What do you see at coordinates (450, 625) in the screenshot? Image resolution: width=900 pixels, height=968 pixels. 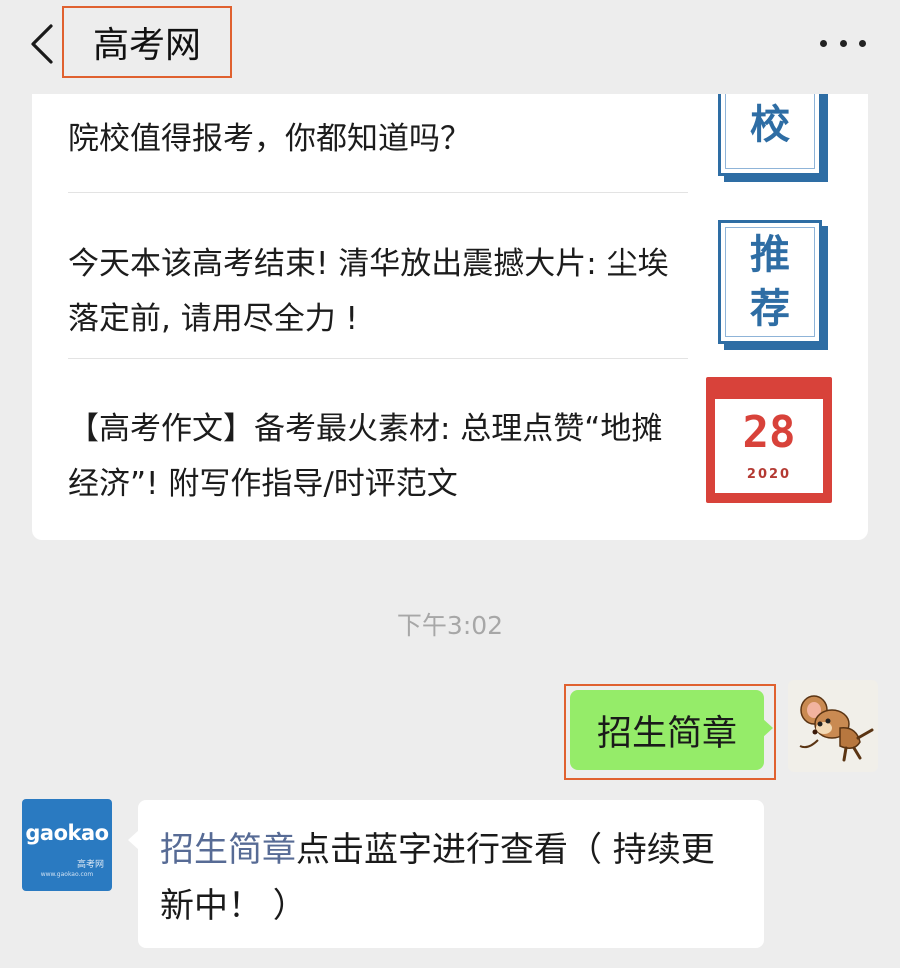 I see `message-timestamp: 下午3:02` at bounding box center [450, 625].